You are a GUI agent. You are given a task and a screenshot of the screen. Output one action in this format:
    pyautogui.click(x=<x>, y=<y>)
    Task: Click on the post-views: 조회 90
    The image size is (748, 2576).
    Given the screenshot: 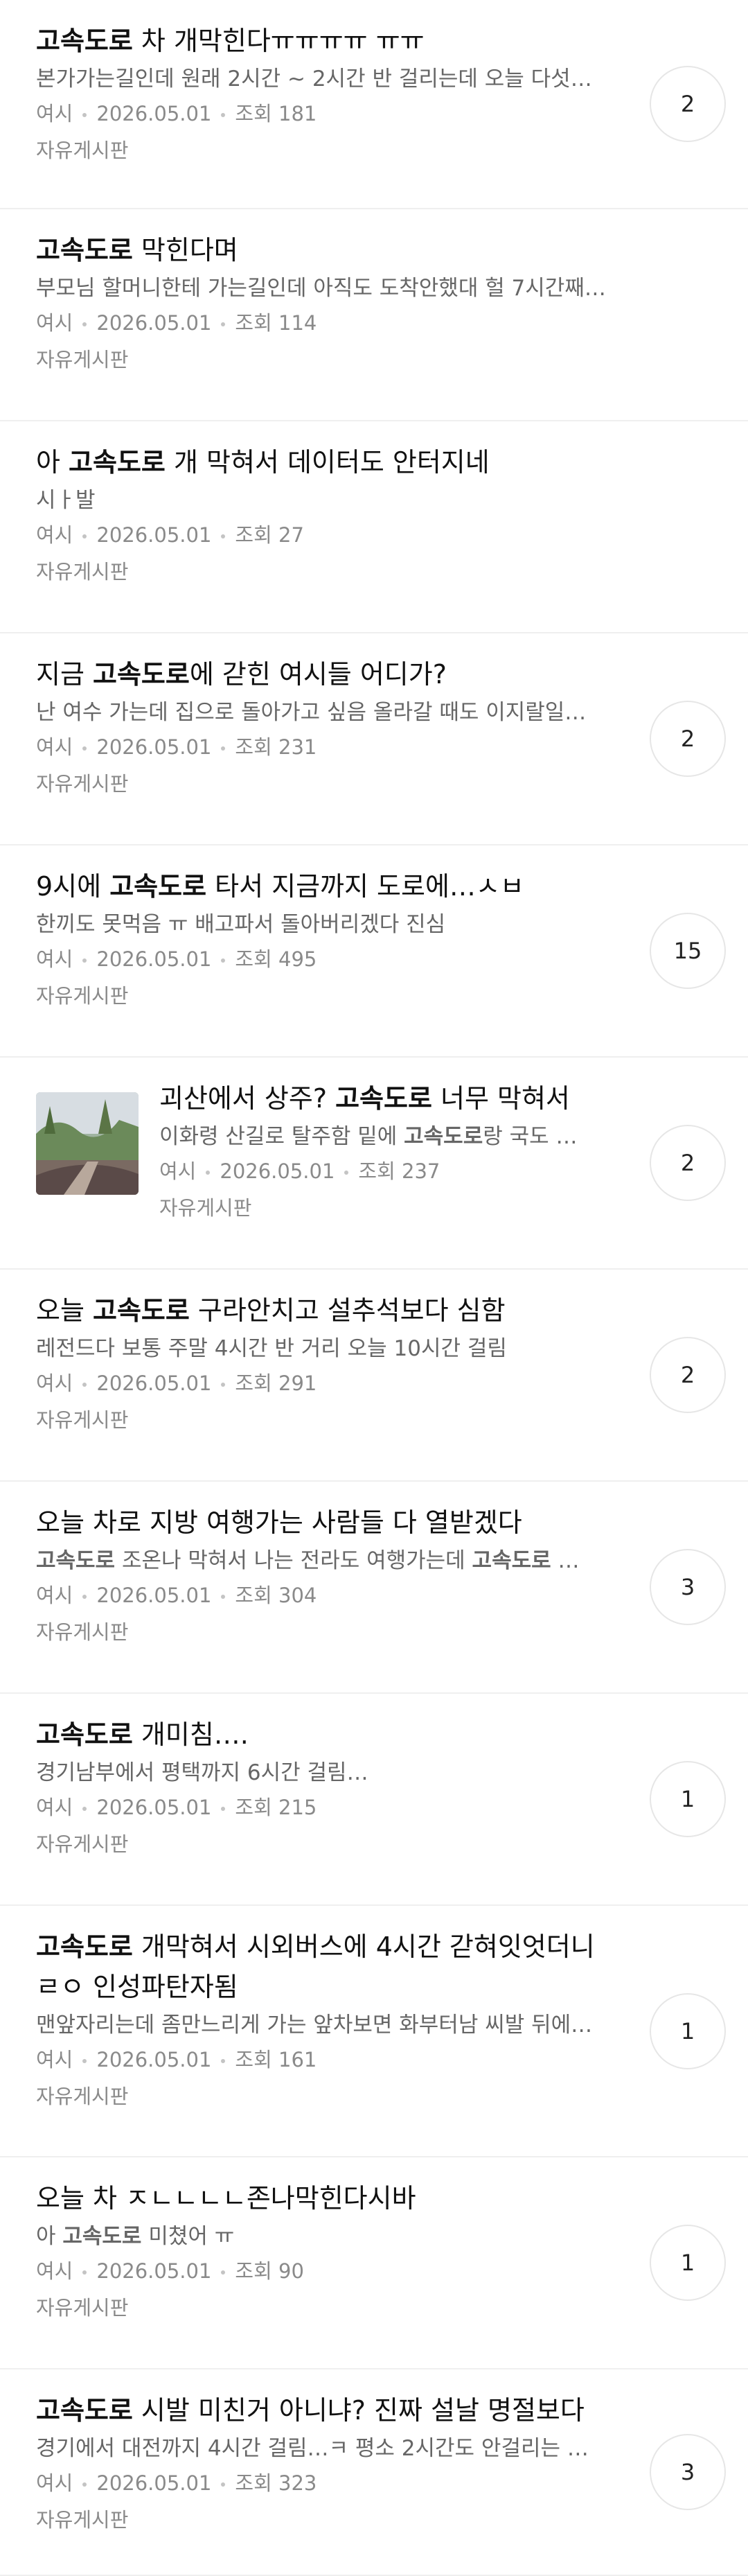 What is the action you would take?
    pyautogui.click(x=269, y=2271)
    